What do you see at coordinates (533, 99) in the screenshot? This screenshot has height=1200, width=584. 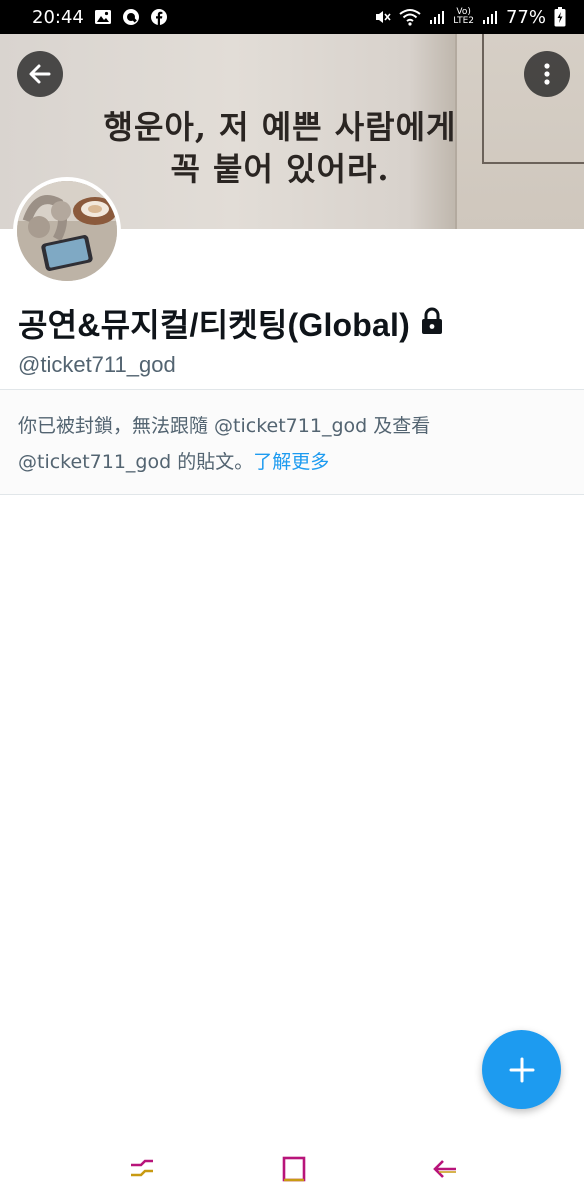 I see `banner-frame` at bounding box center [533, 99].